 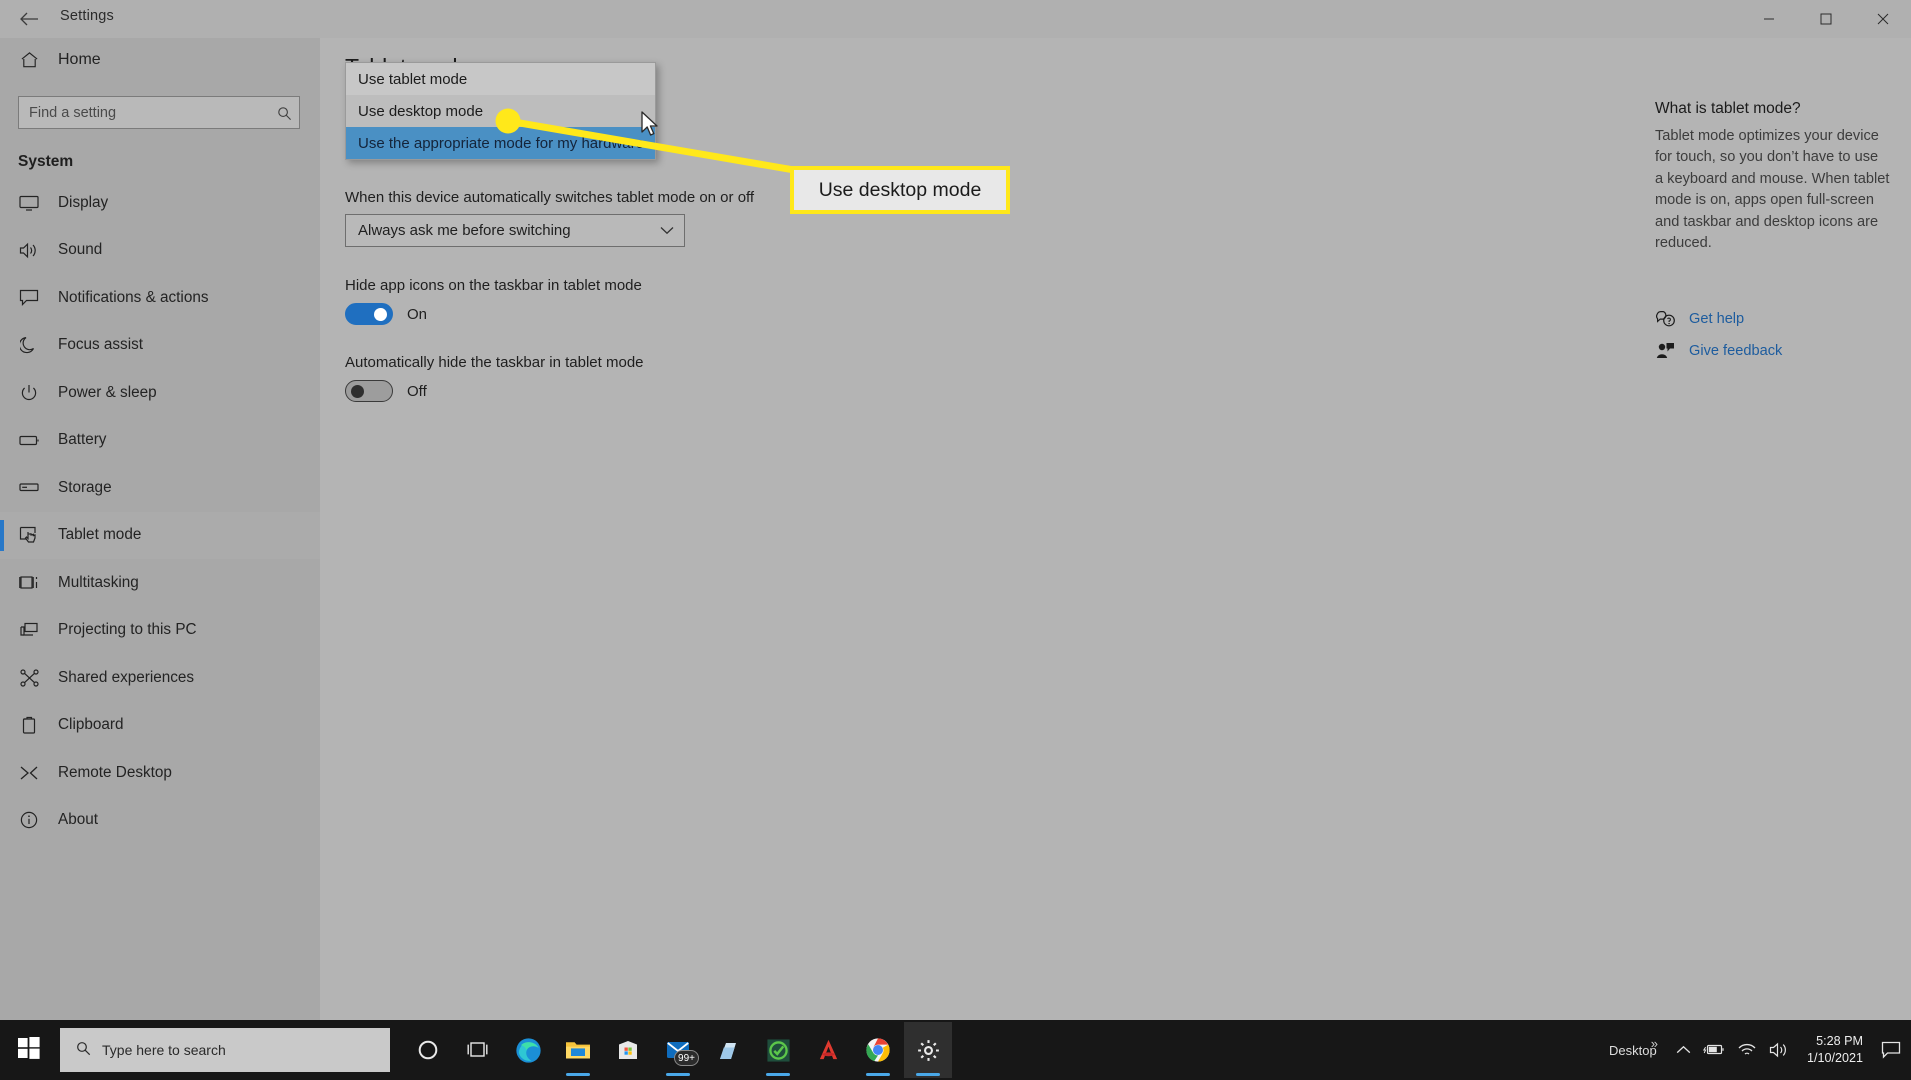 I want to click on title-bar: Settings, so click(x=955, y=19).